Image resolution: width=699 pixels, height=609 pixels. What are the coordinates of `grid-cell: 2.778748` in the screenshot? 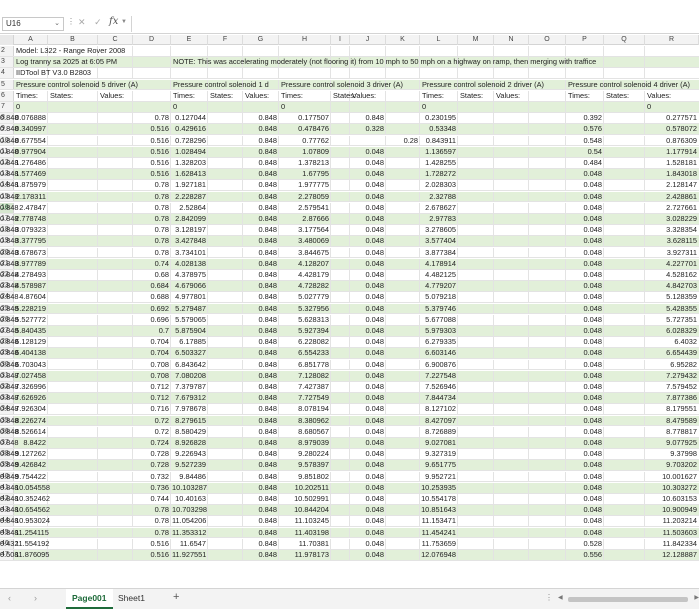 It's located at (30, 219).